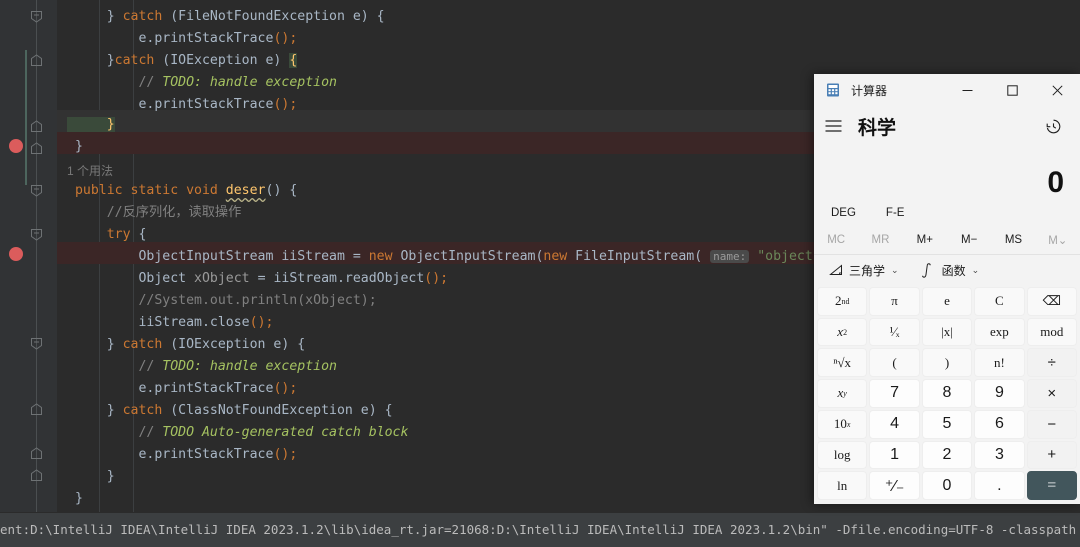  I want to click on key-nth-root: ⁿ√x, so click(842, 363).